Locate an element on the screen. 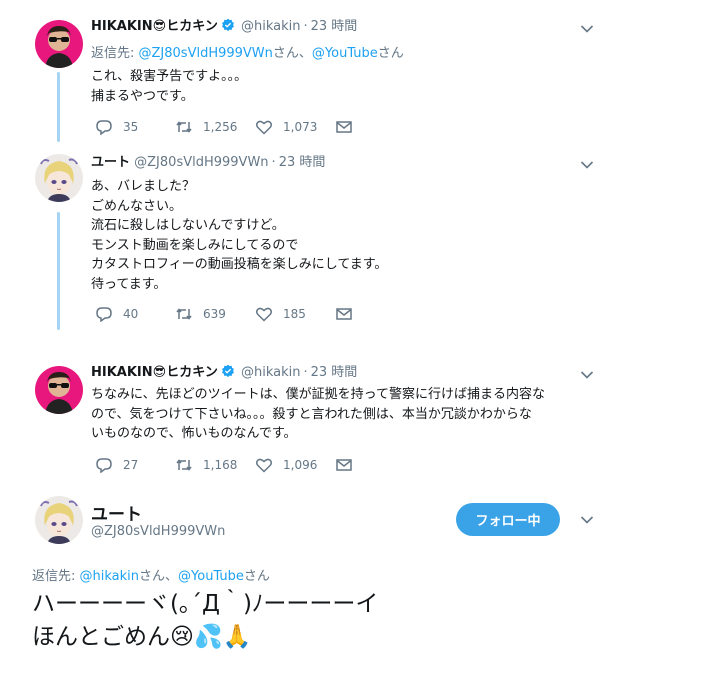 This screenshot has width=726, height=680. display-name: ユート is located at coordinates (110, 162).